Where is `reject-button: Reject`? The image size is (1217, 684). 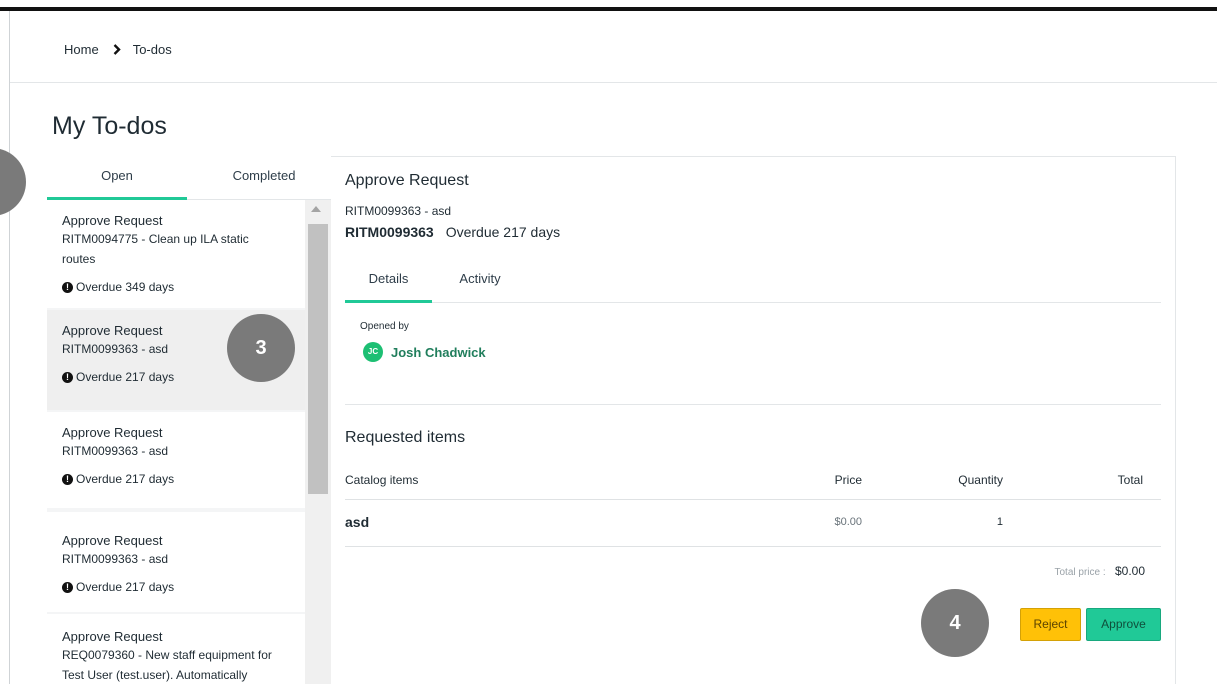
reject-button: Reject is located at coordinates (1050, 624).